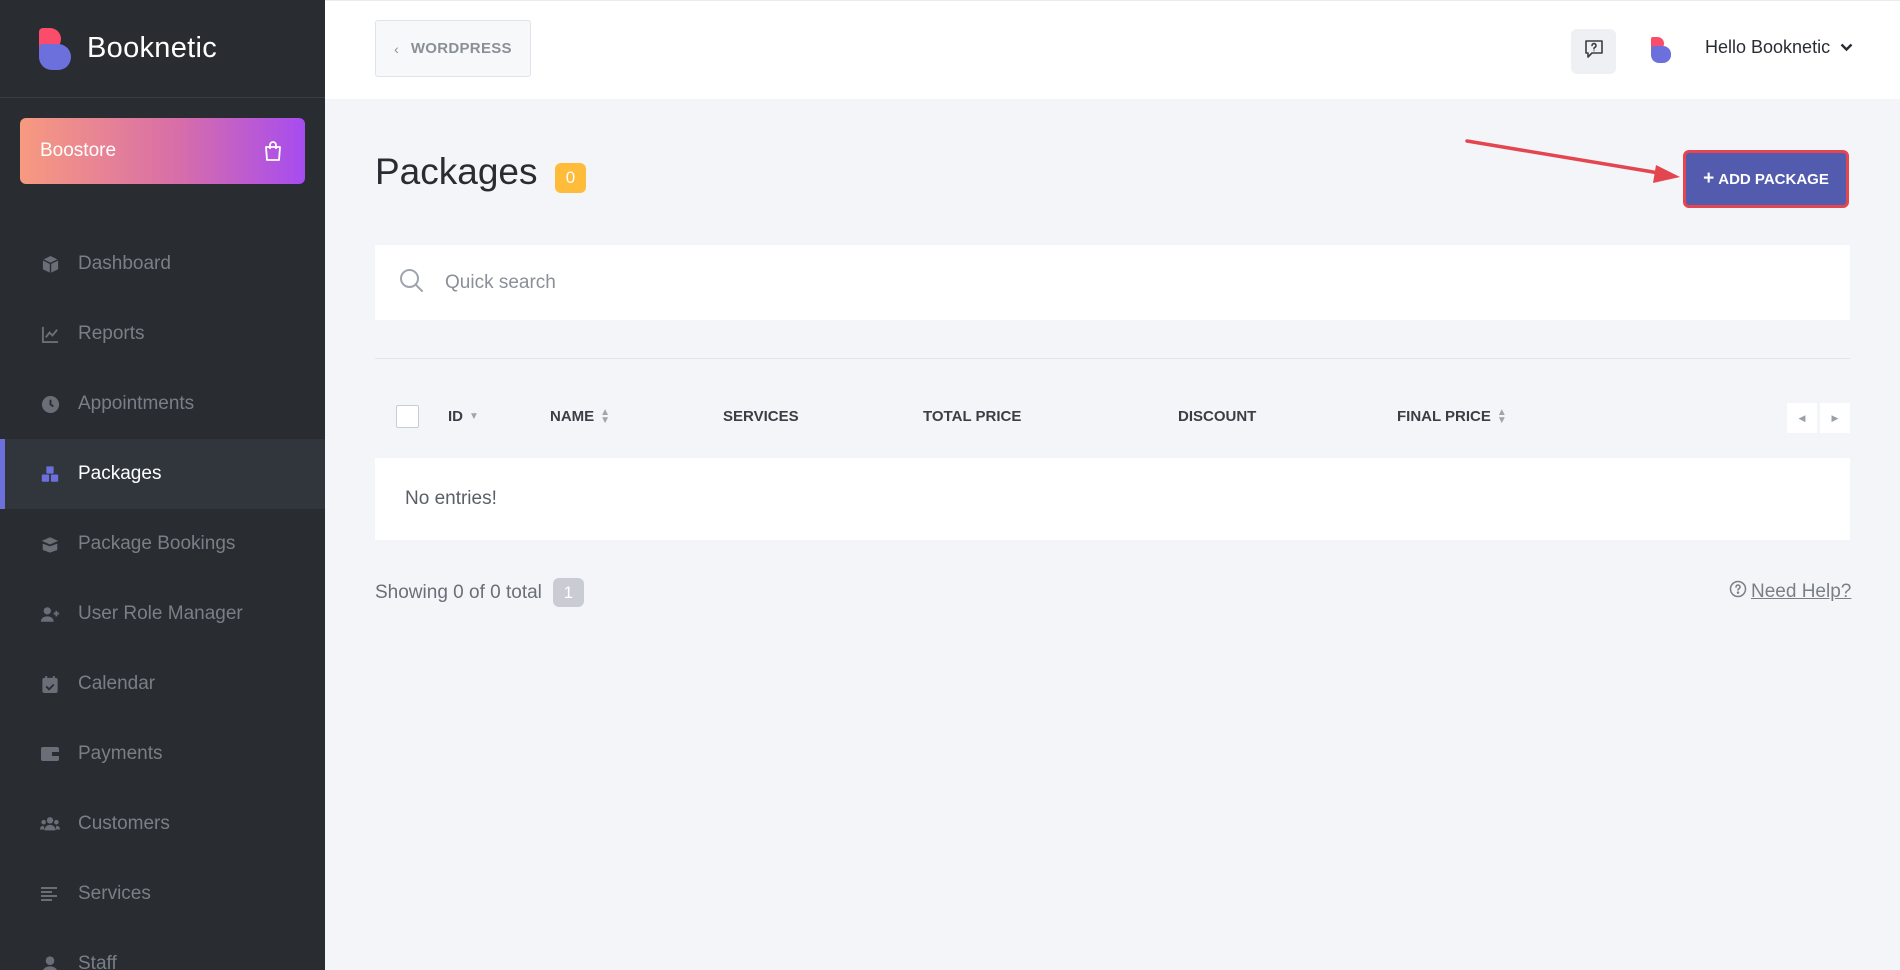 Image resolution: width=1900 pixels, height=970 pixels. I want to click on plus-icon: +, so click(1709, 178).